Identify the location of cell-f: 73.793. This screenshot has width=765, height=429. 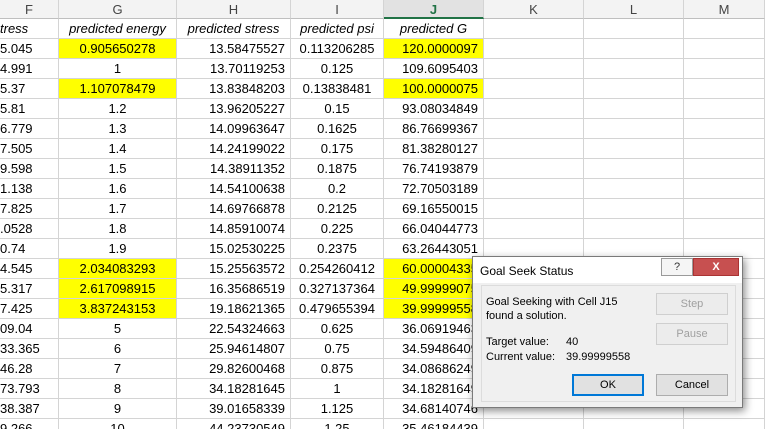
(29, 389).